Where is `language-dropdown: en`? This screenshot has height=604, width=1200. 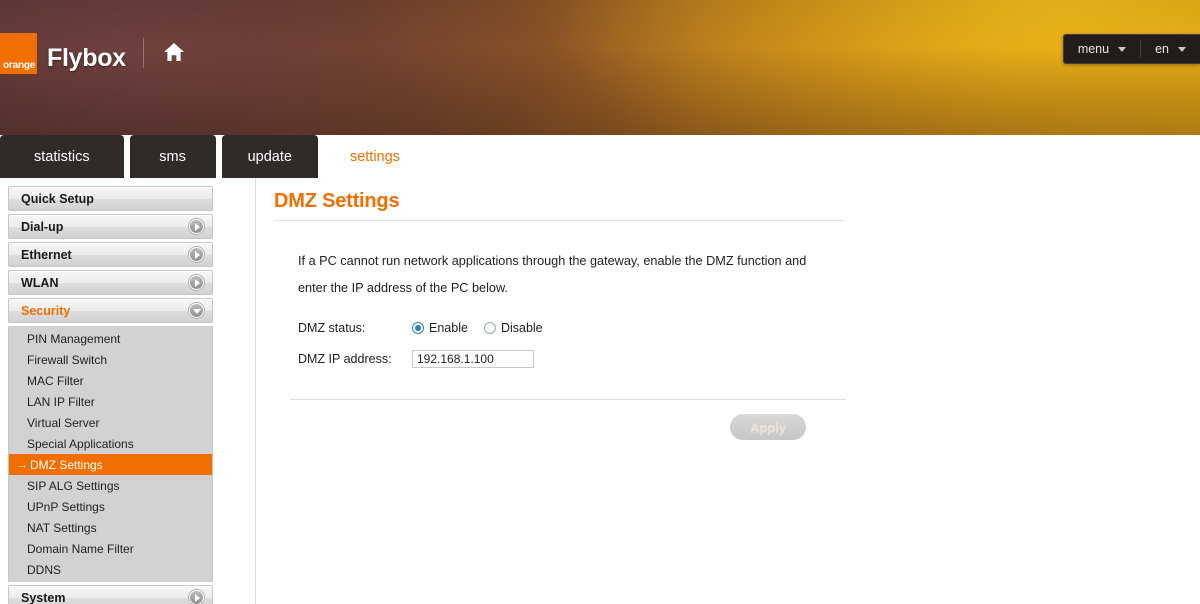
language-dropdown: en is located at coordinates (1170, 49).